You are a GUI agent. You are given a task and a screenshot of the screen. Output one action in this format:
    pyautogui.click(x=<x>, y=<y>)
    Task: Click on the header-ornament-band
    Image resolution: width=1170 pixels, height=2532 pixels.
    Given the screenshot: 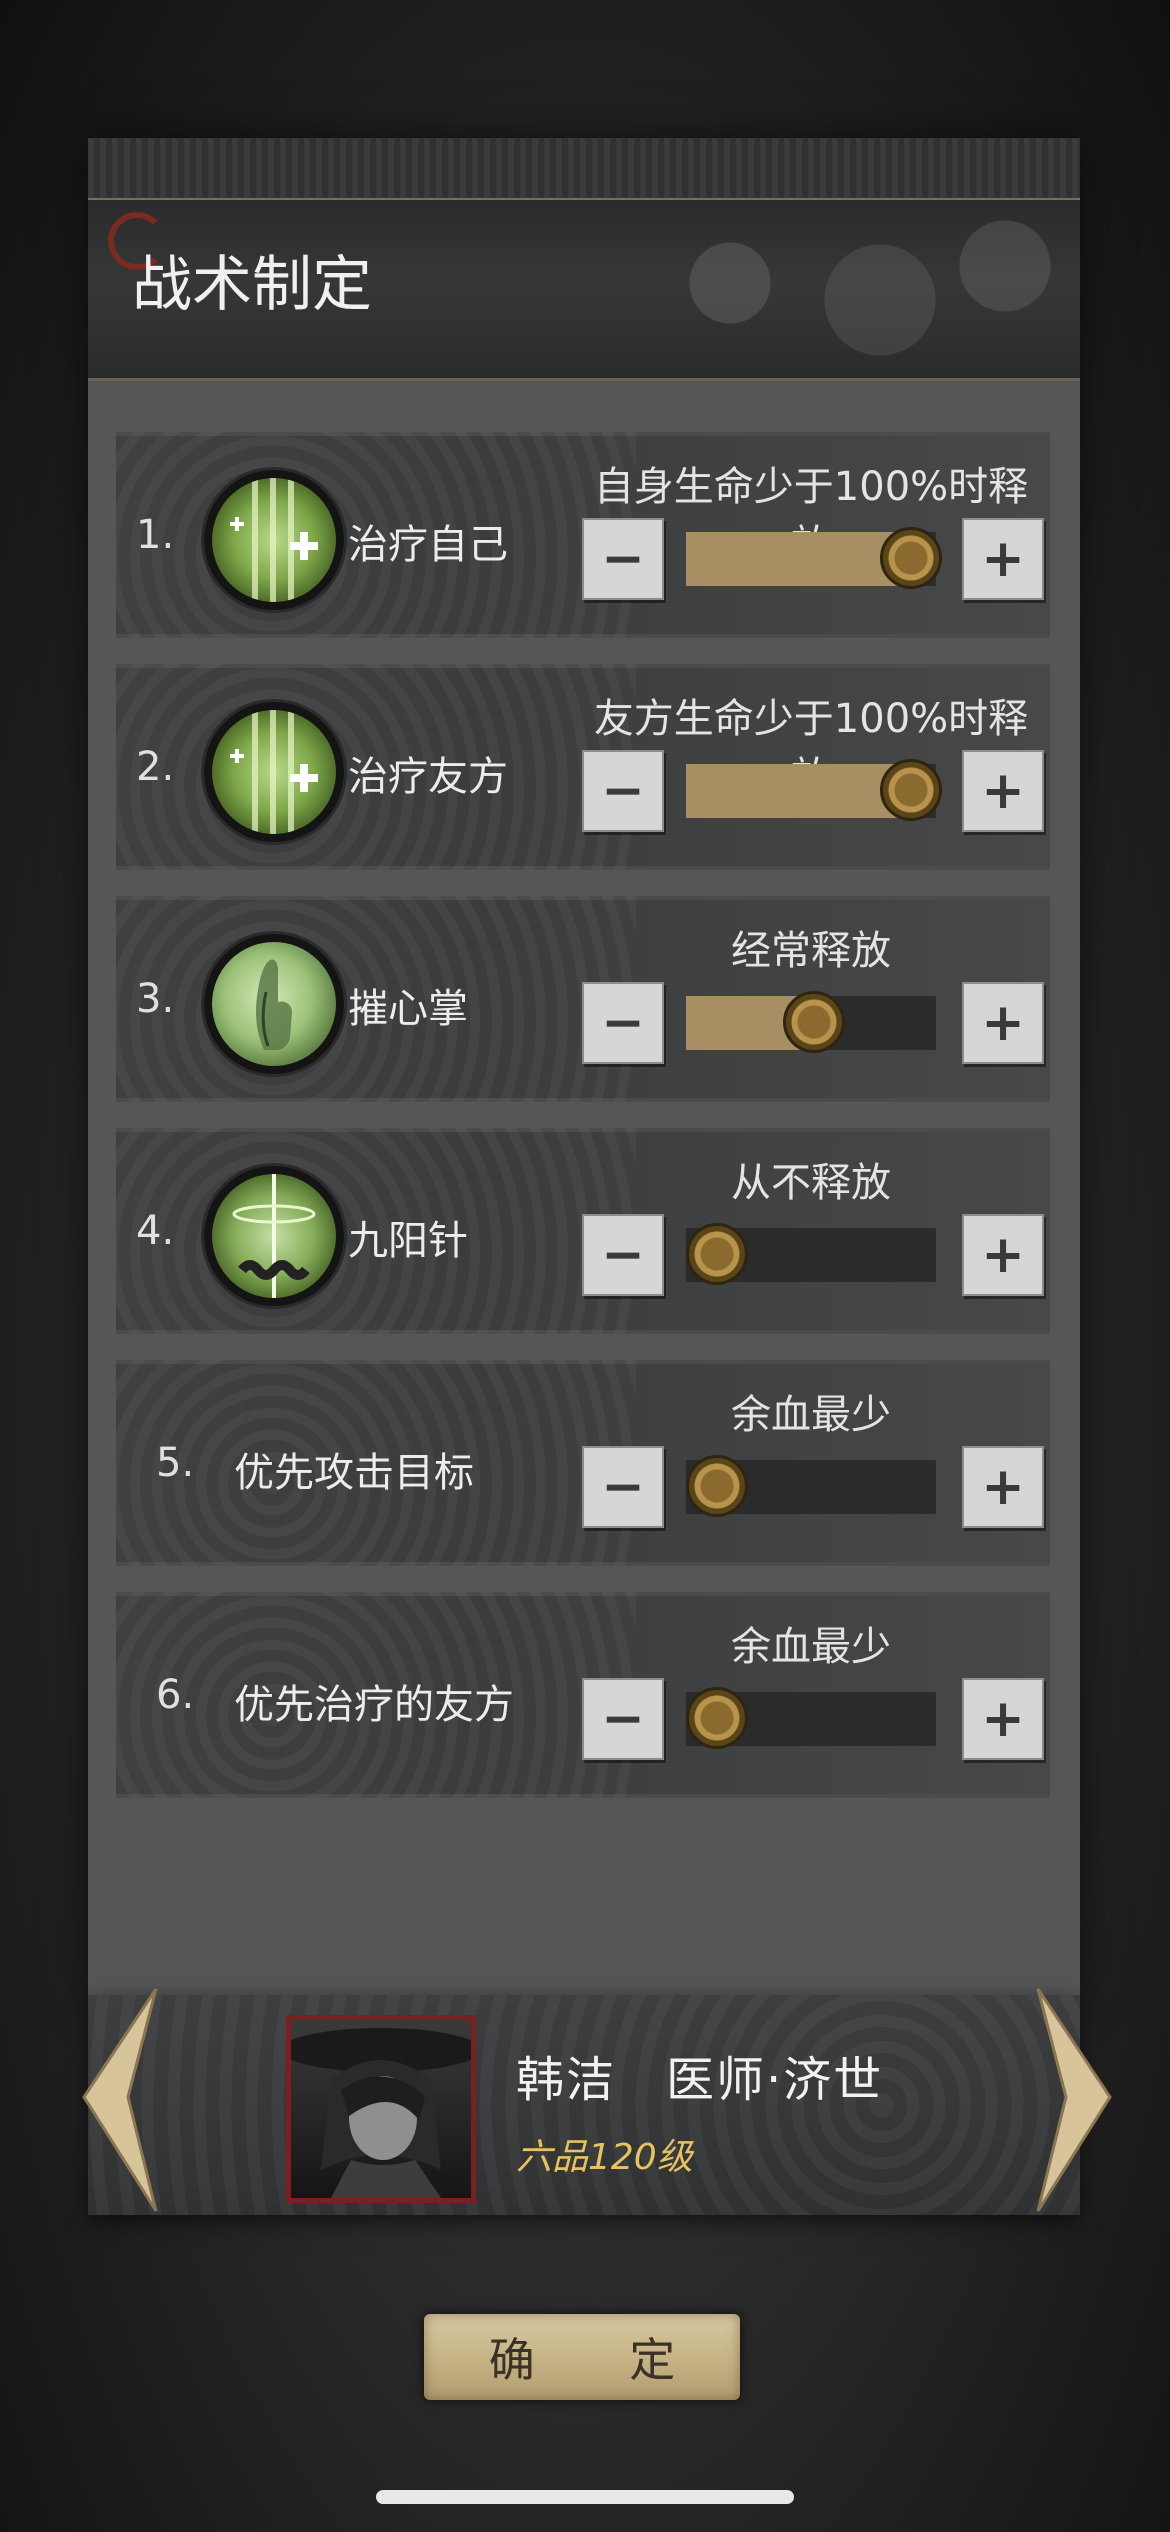 What is the action you would take?
    pyautogui.click(x=584, y=169)
    